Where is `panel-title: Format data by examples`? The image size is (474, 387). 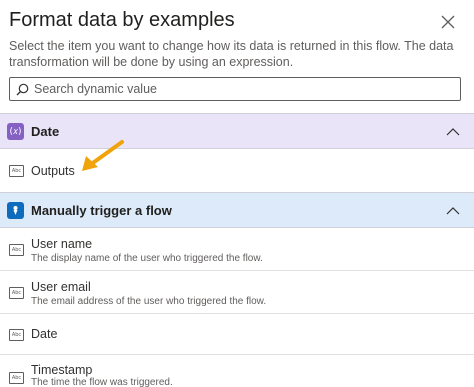 panel-title: Format data by examples is located at coordinates (122, 20).